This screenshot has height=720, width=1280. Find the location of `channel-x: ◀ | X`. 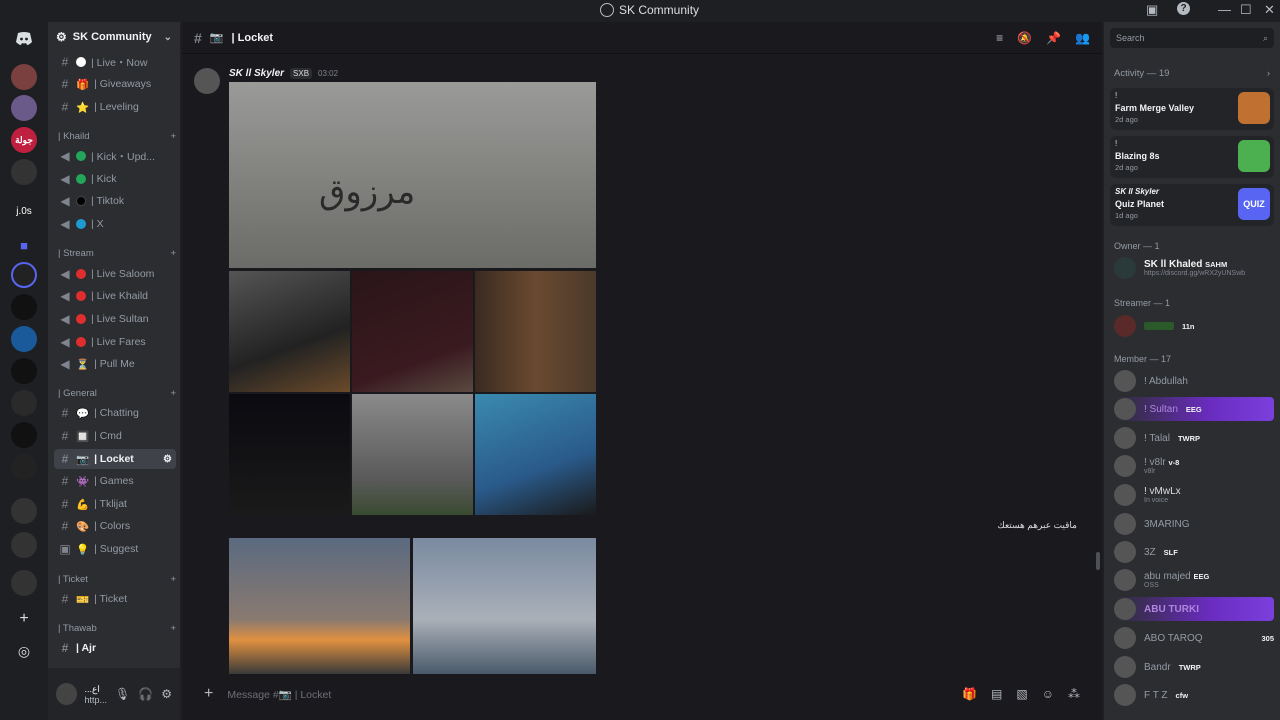

channel-x: ◀ | X is located at coordinates (115, 224).